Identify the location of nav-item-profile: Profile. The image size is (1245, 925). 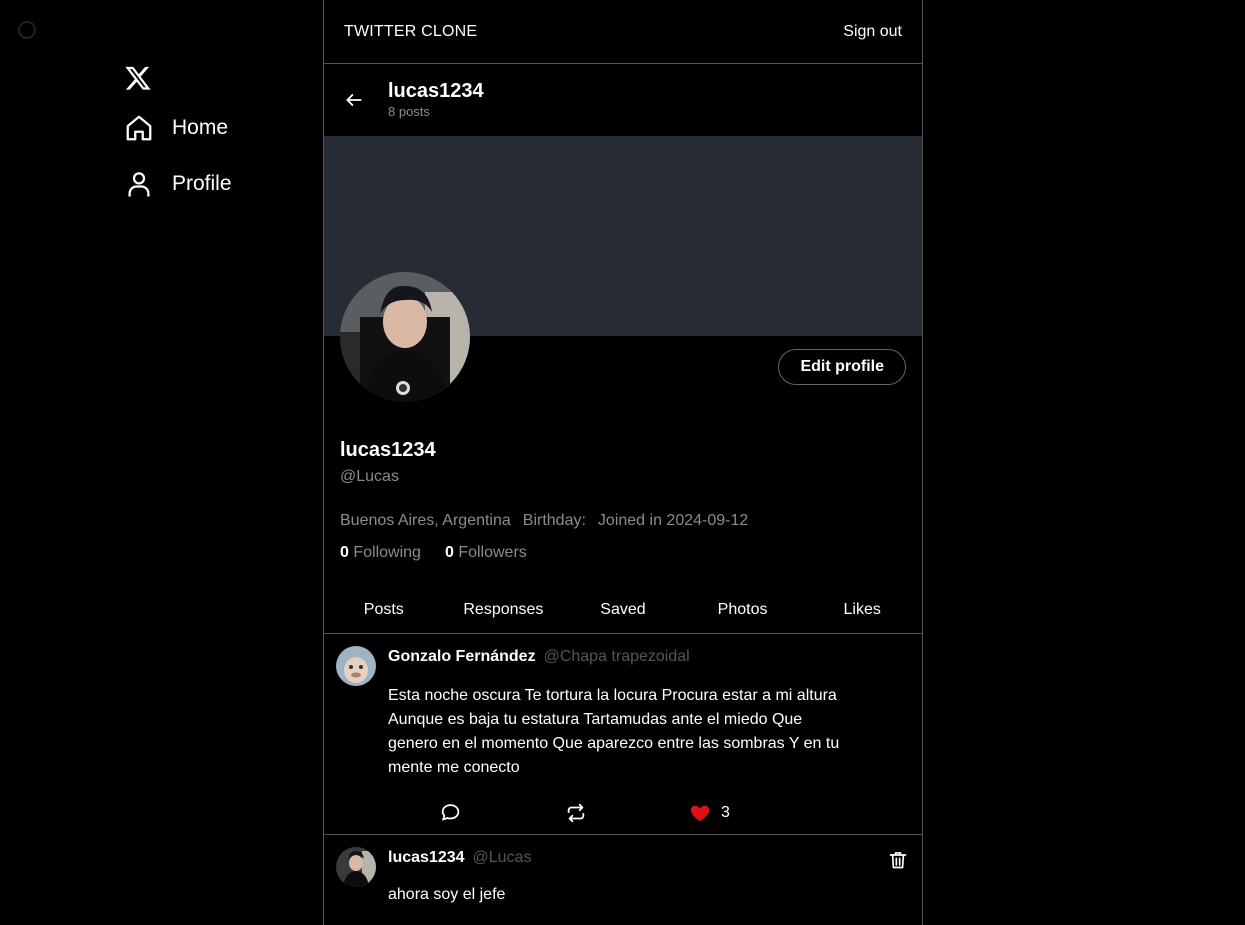
(219, 184).